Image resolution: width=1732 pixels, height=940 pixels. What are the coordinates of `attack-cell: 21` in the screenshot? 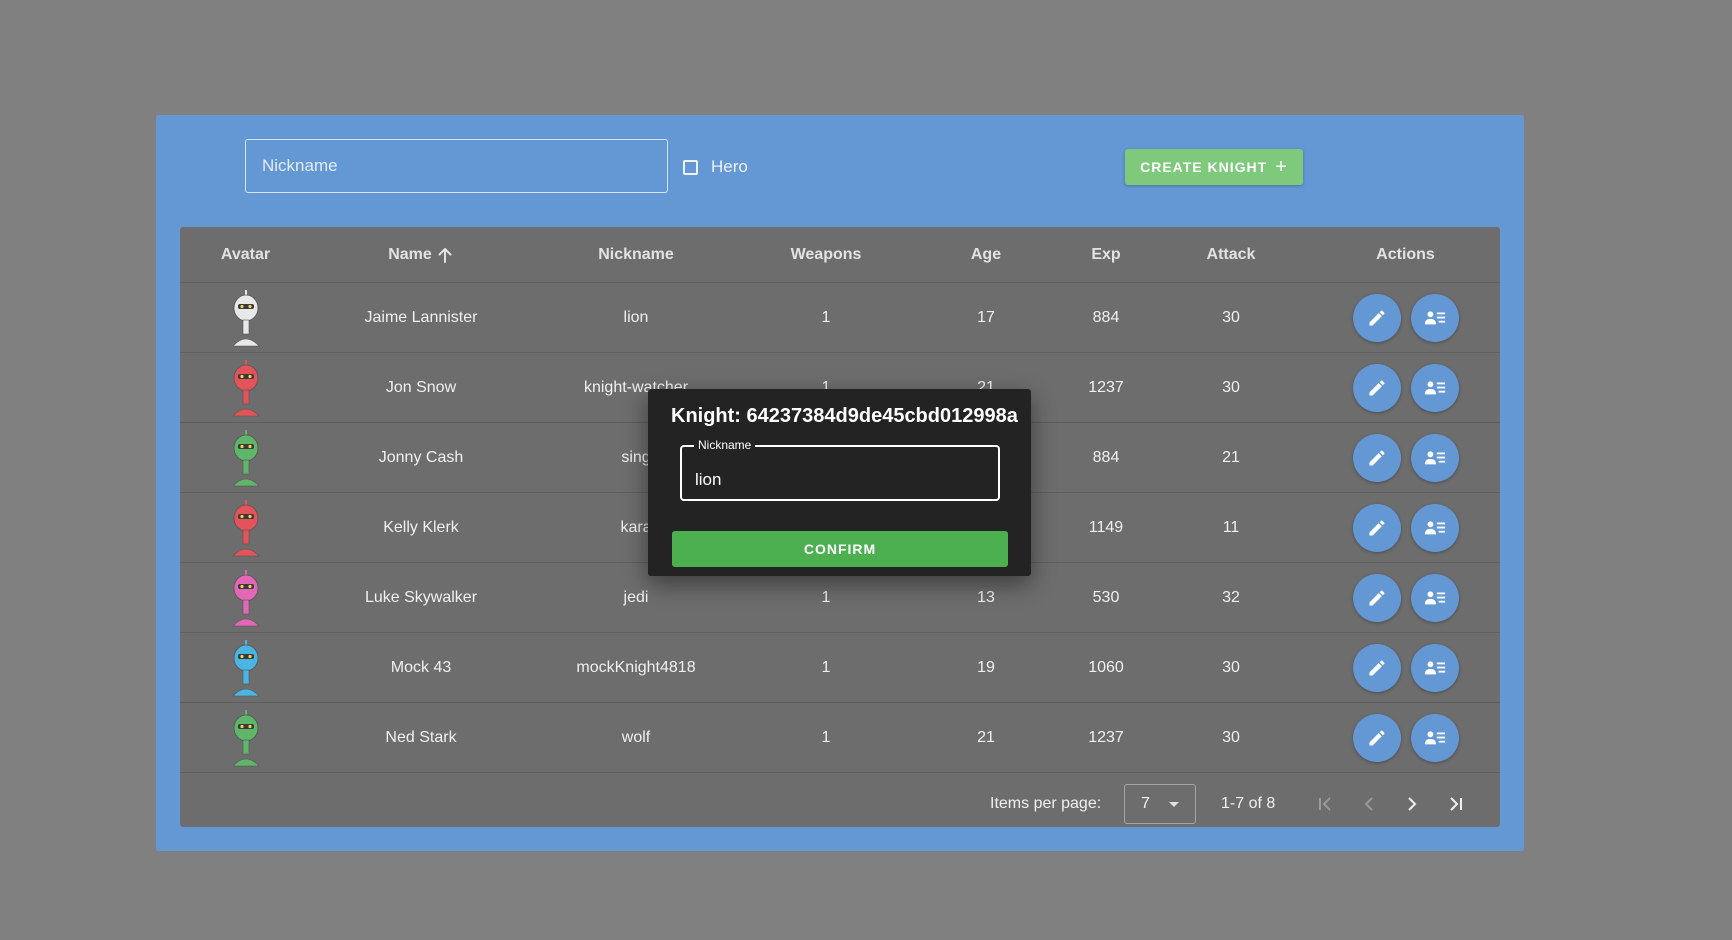 It's located at (1231, 457).